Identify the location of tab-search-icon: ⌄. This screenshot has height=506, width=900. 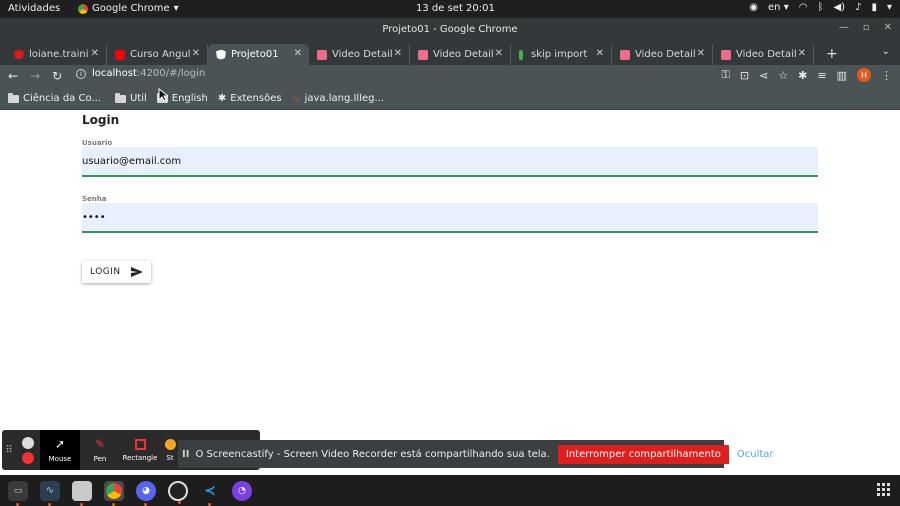
(886, 51).